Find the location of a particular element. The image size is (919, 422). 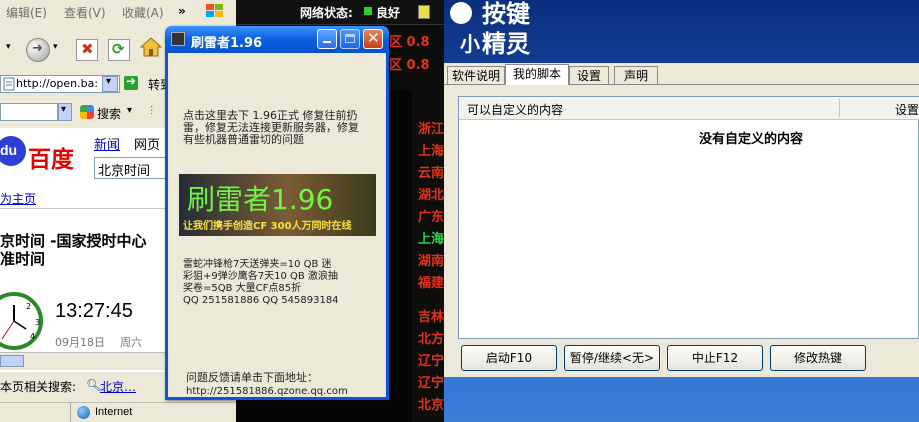

region-item: 北方 is located at coordinates (431, 339).